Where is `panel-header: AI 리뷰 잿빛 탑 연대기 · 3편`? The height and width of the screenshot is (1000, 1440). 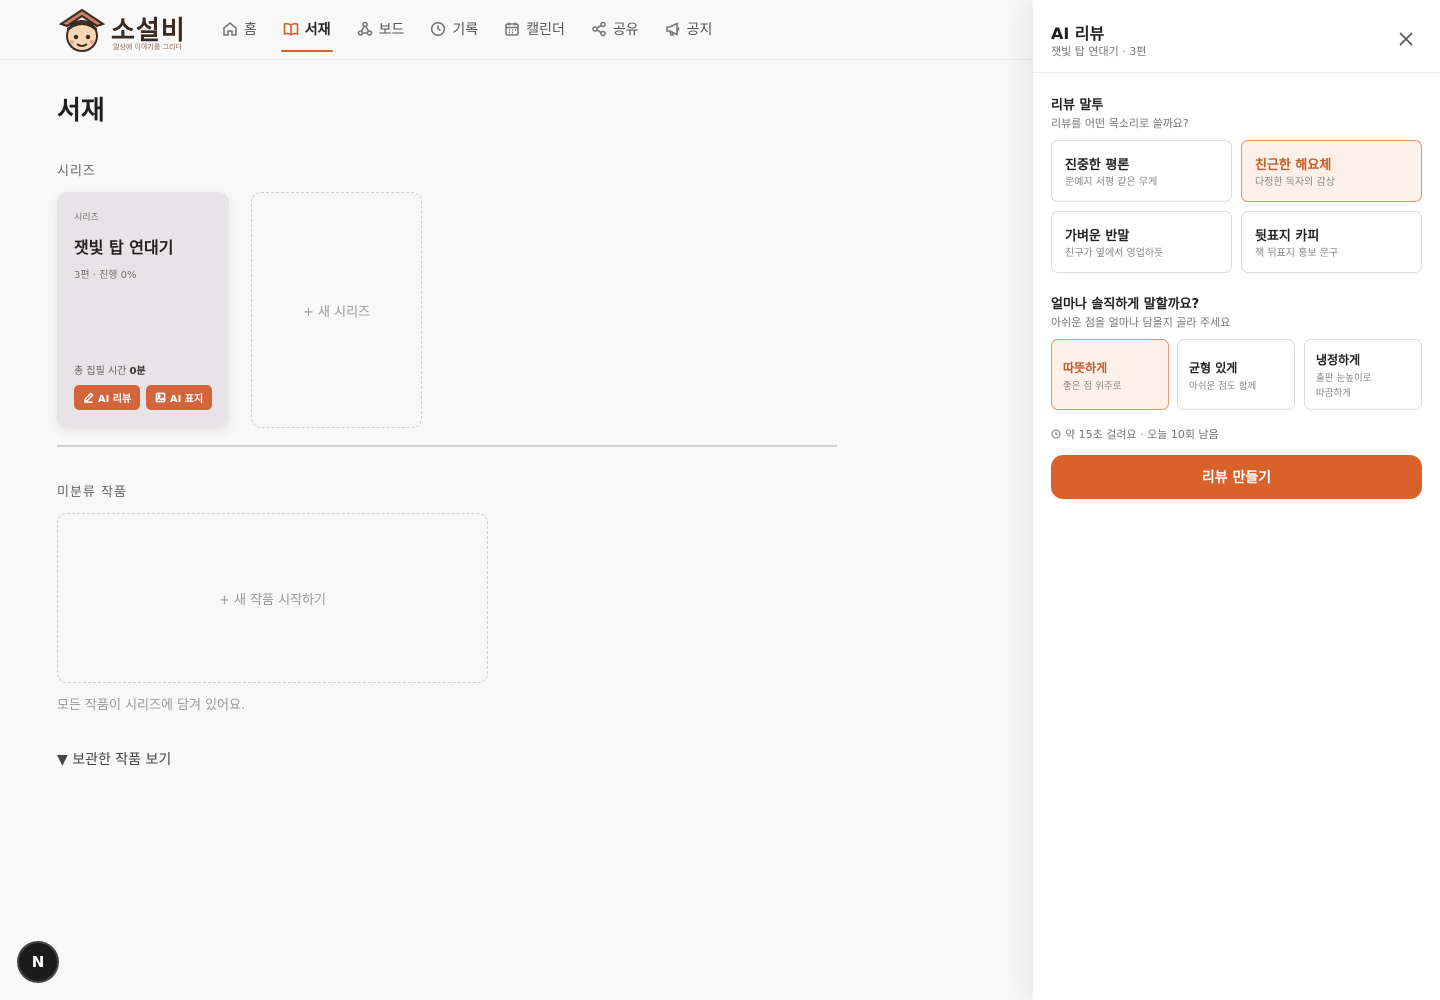
panel-header: AI 리뷰 잿빛 탑 연대기 · 3편 is located at coordinates (1236, 36).